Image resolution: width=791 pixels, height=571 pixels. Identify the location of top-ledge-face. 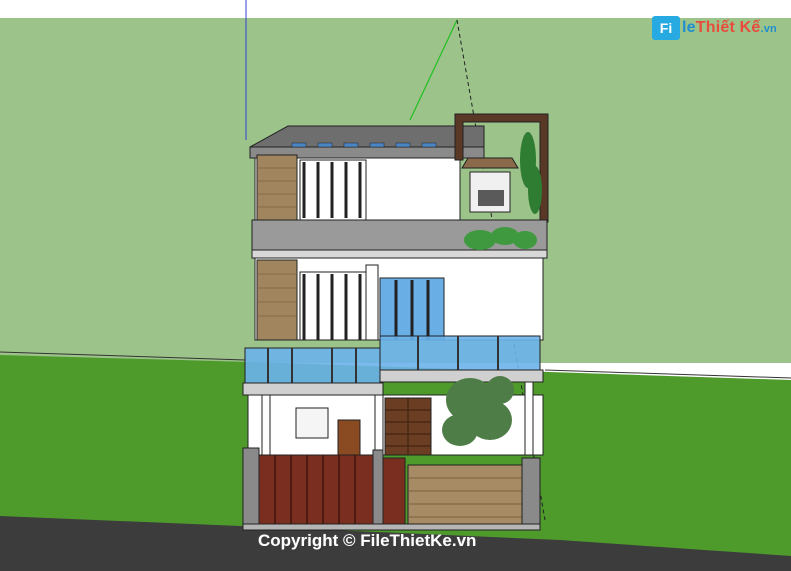
(399, 254).